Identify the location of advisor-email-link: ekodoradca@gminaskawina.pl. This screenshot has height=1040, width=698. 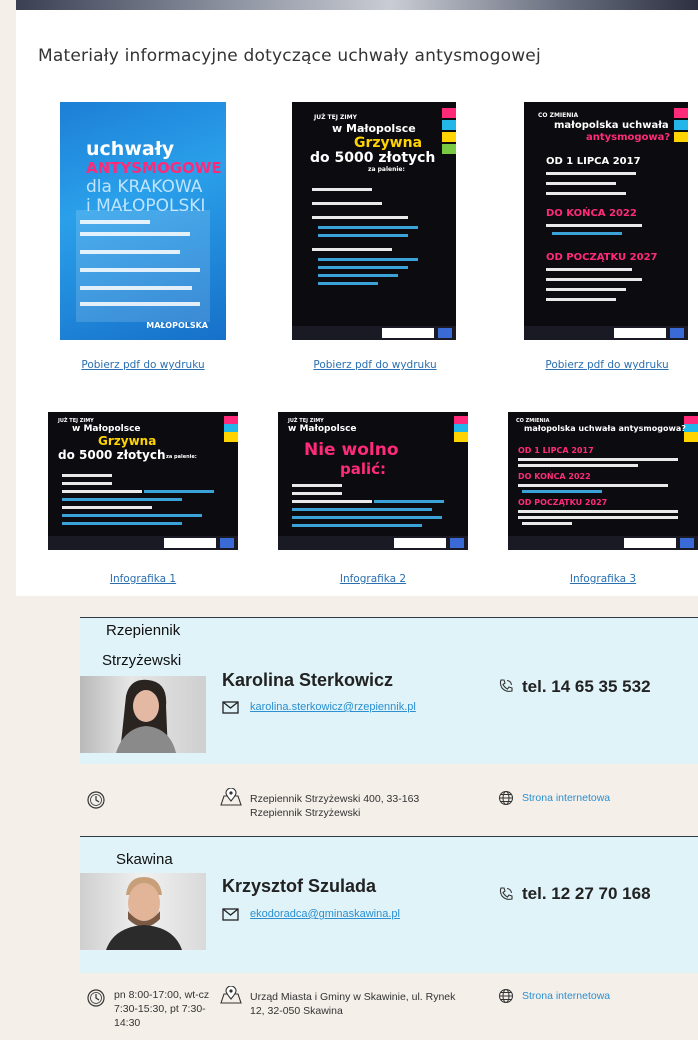
(325, 914).